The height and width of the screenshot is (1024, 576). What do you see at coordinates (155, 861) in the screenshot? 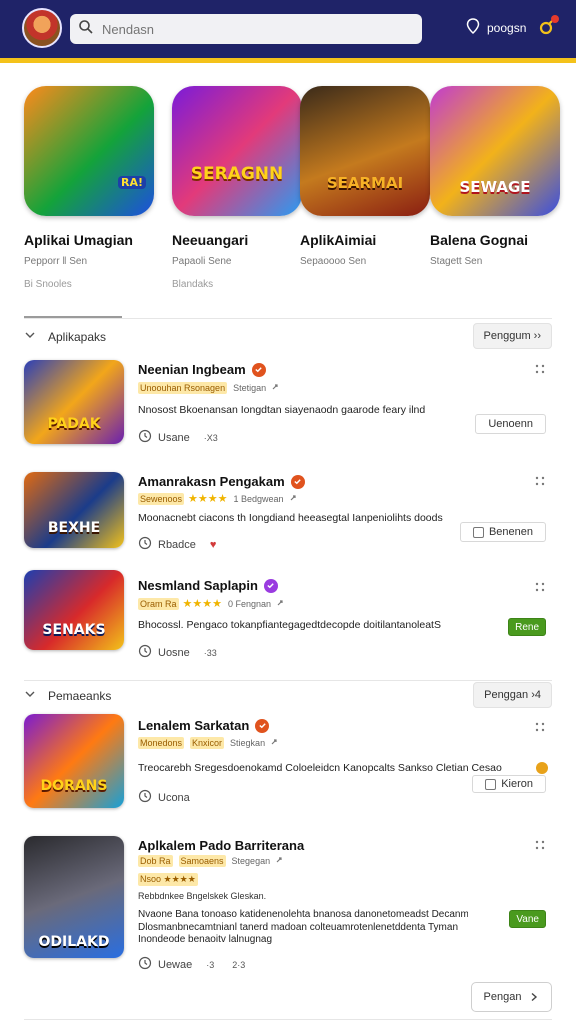
I see `app-tag: Dob Ra` at bounding box center [155, 861].